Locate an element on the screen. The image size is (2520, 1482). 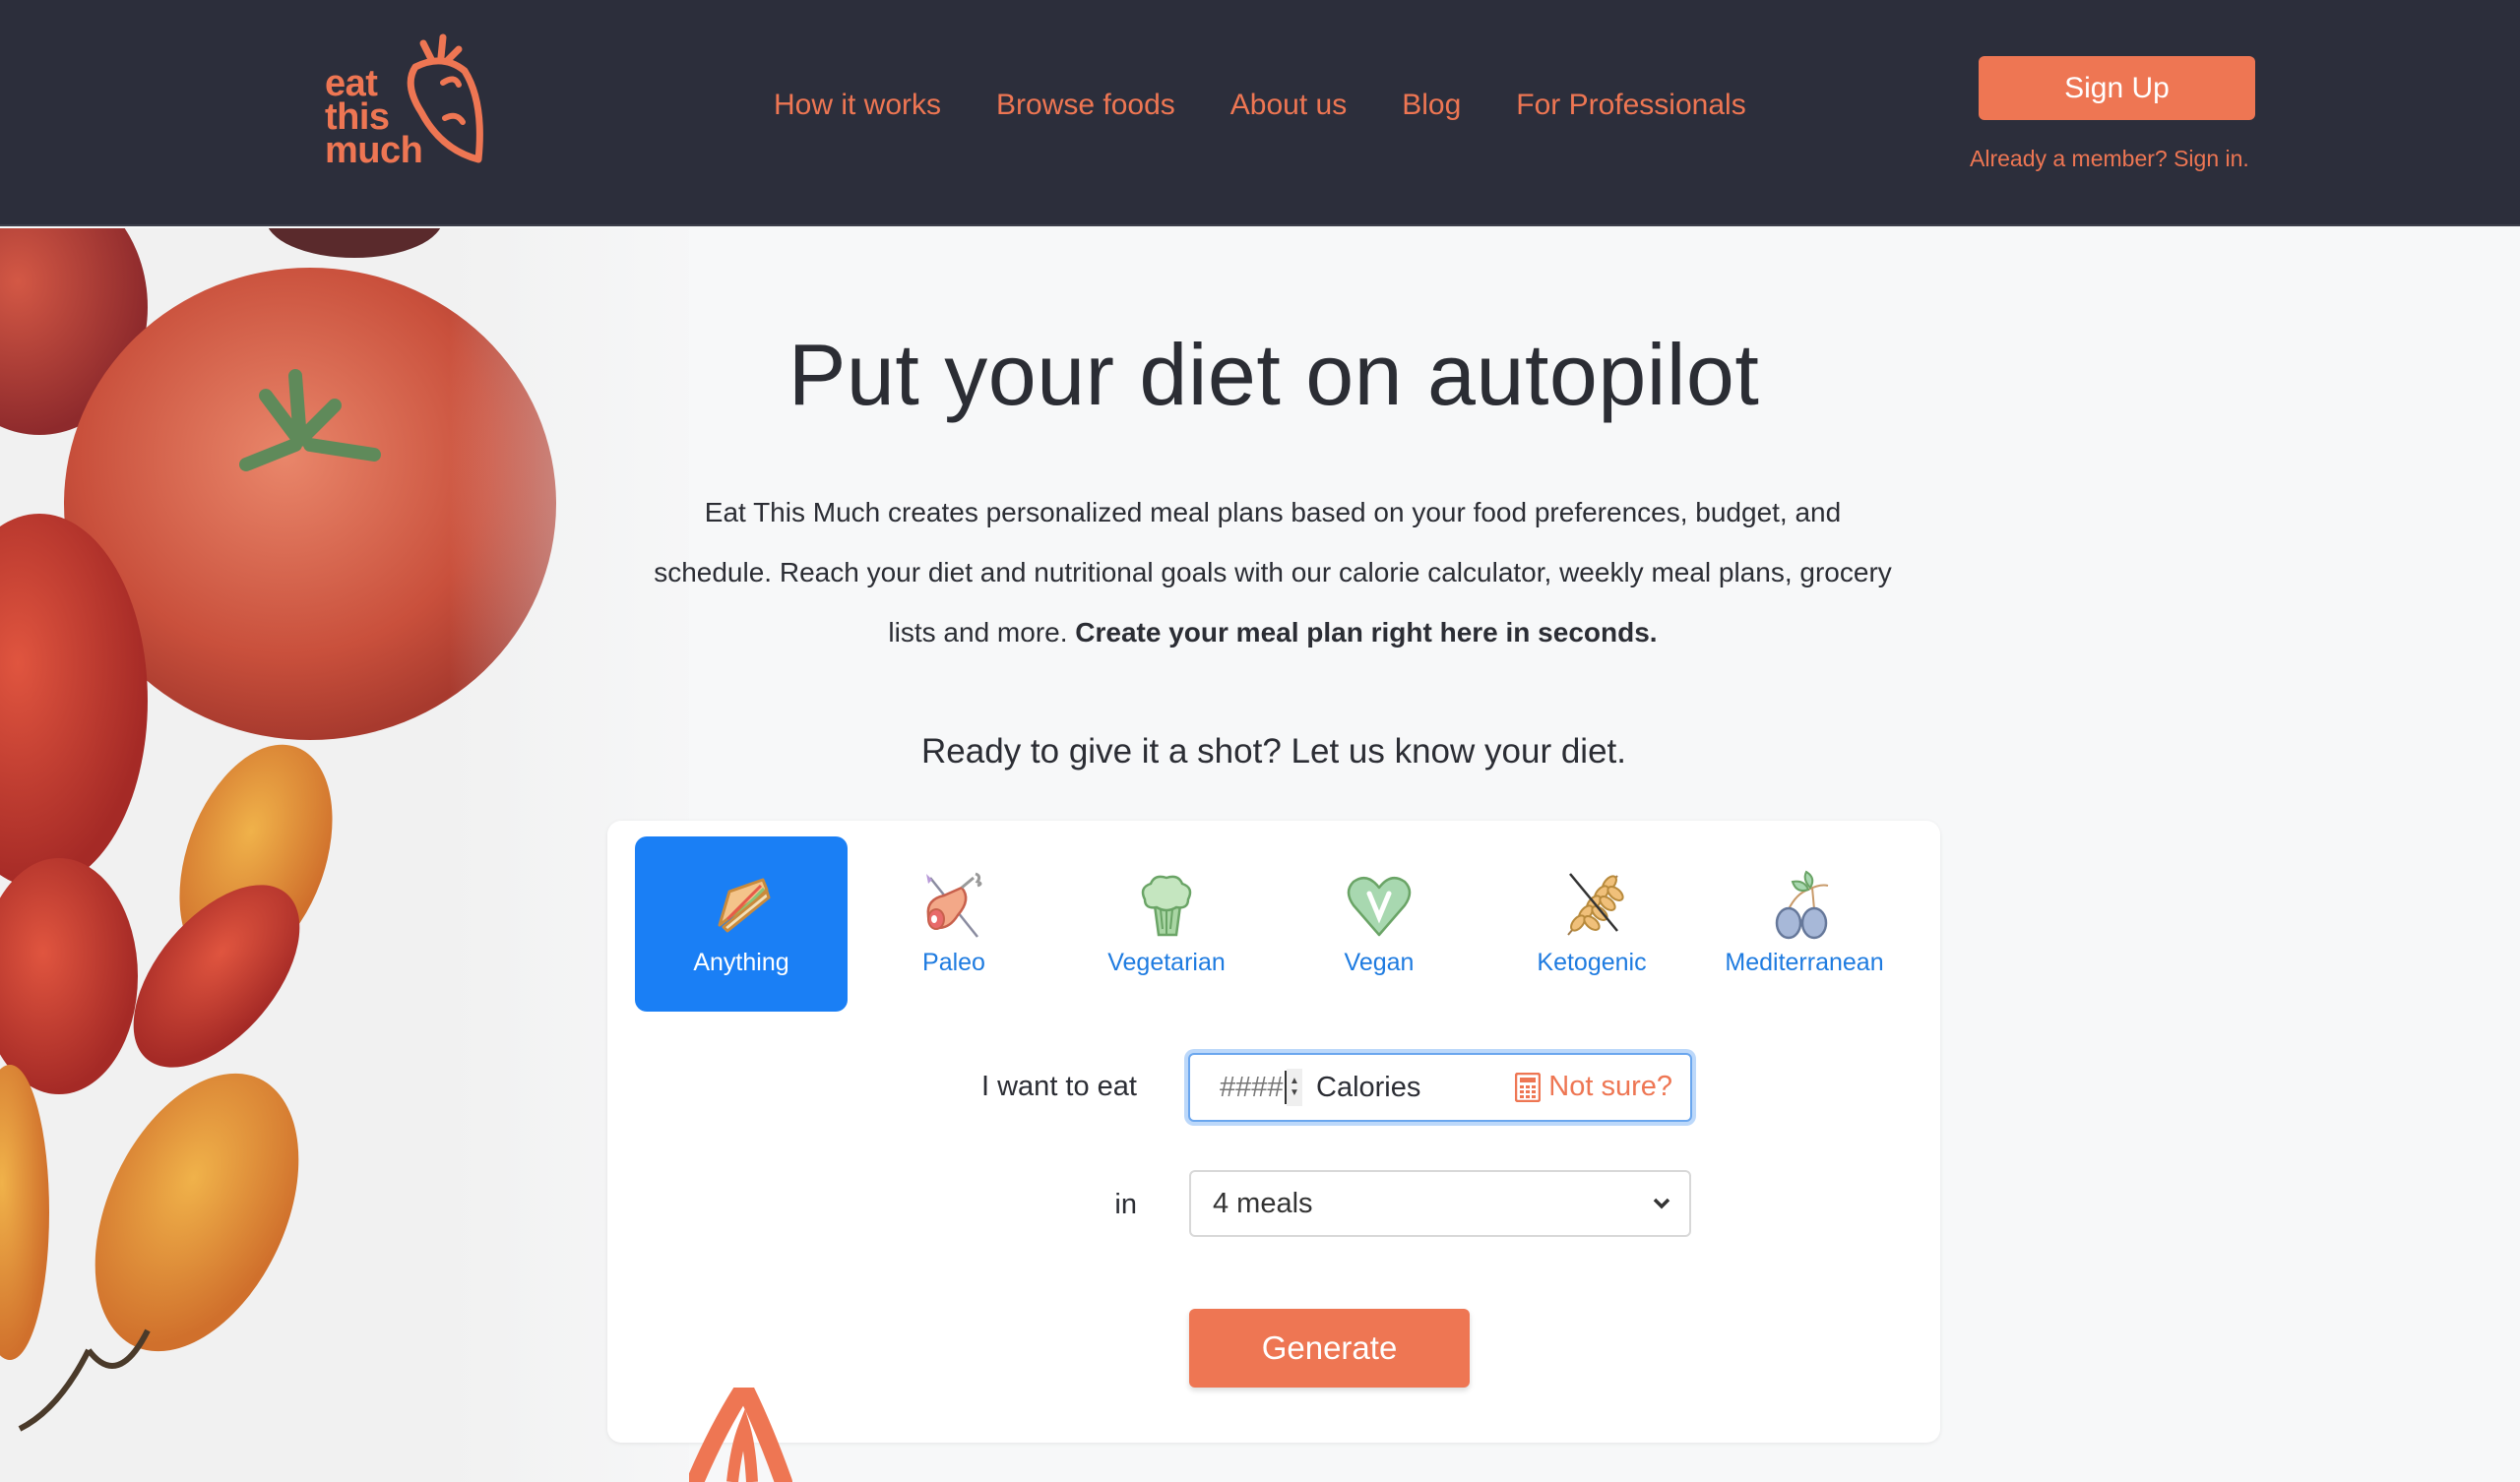
calories-stepper: ▲ ▼ is located at coordinates (1294, 1087).